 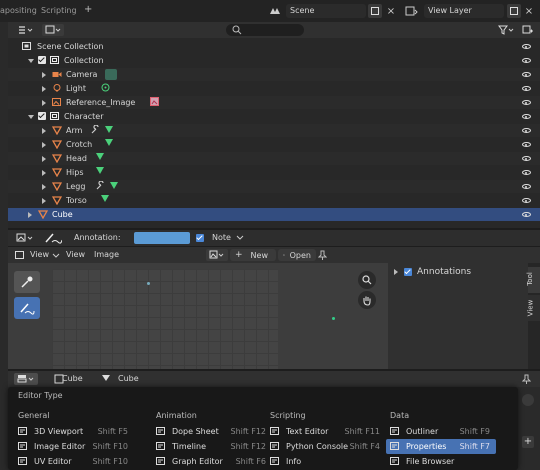 I want to click on menu-image: Image, so click(x=106, y=254).